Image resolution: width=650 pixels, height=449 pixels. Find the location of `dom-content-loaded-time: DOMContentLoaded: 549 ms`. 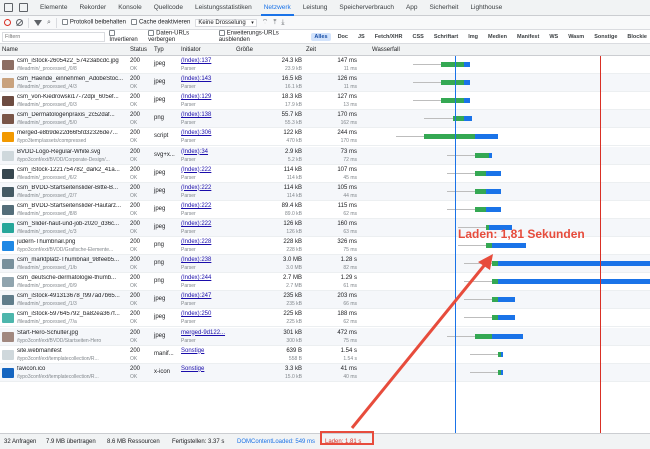

dom-content-loaded-time: DOMContentLoaded: 549 ms is located at coordinates (276, 442).